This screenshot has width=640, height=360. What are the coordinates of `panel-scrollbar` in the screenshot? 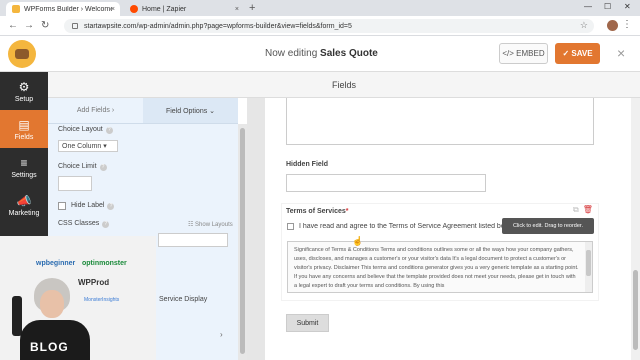 It's located at (242, 242).